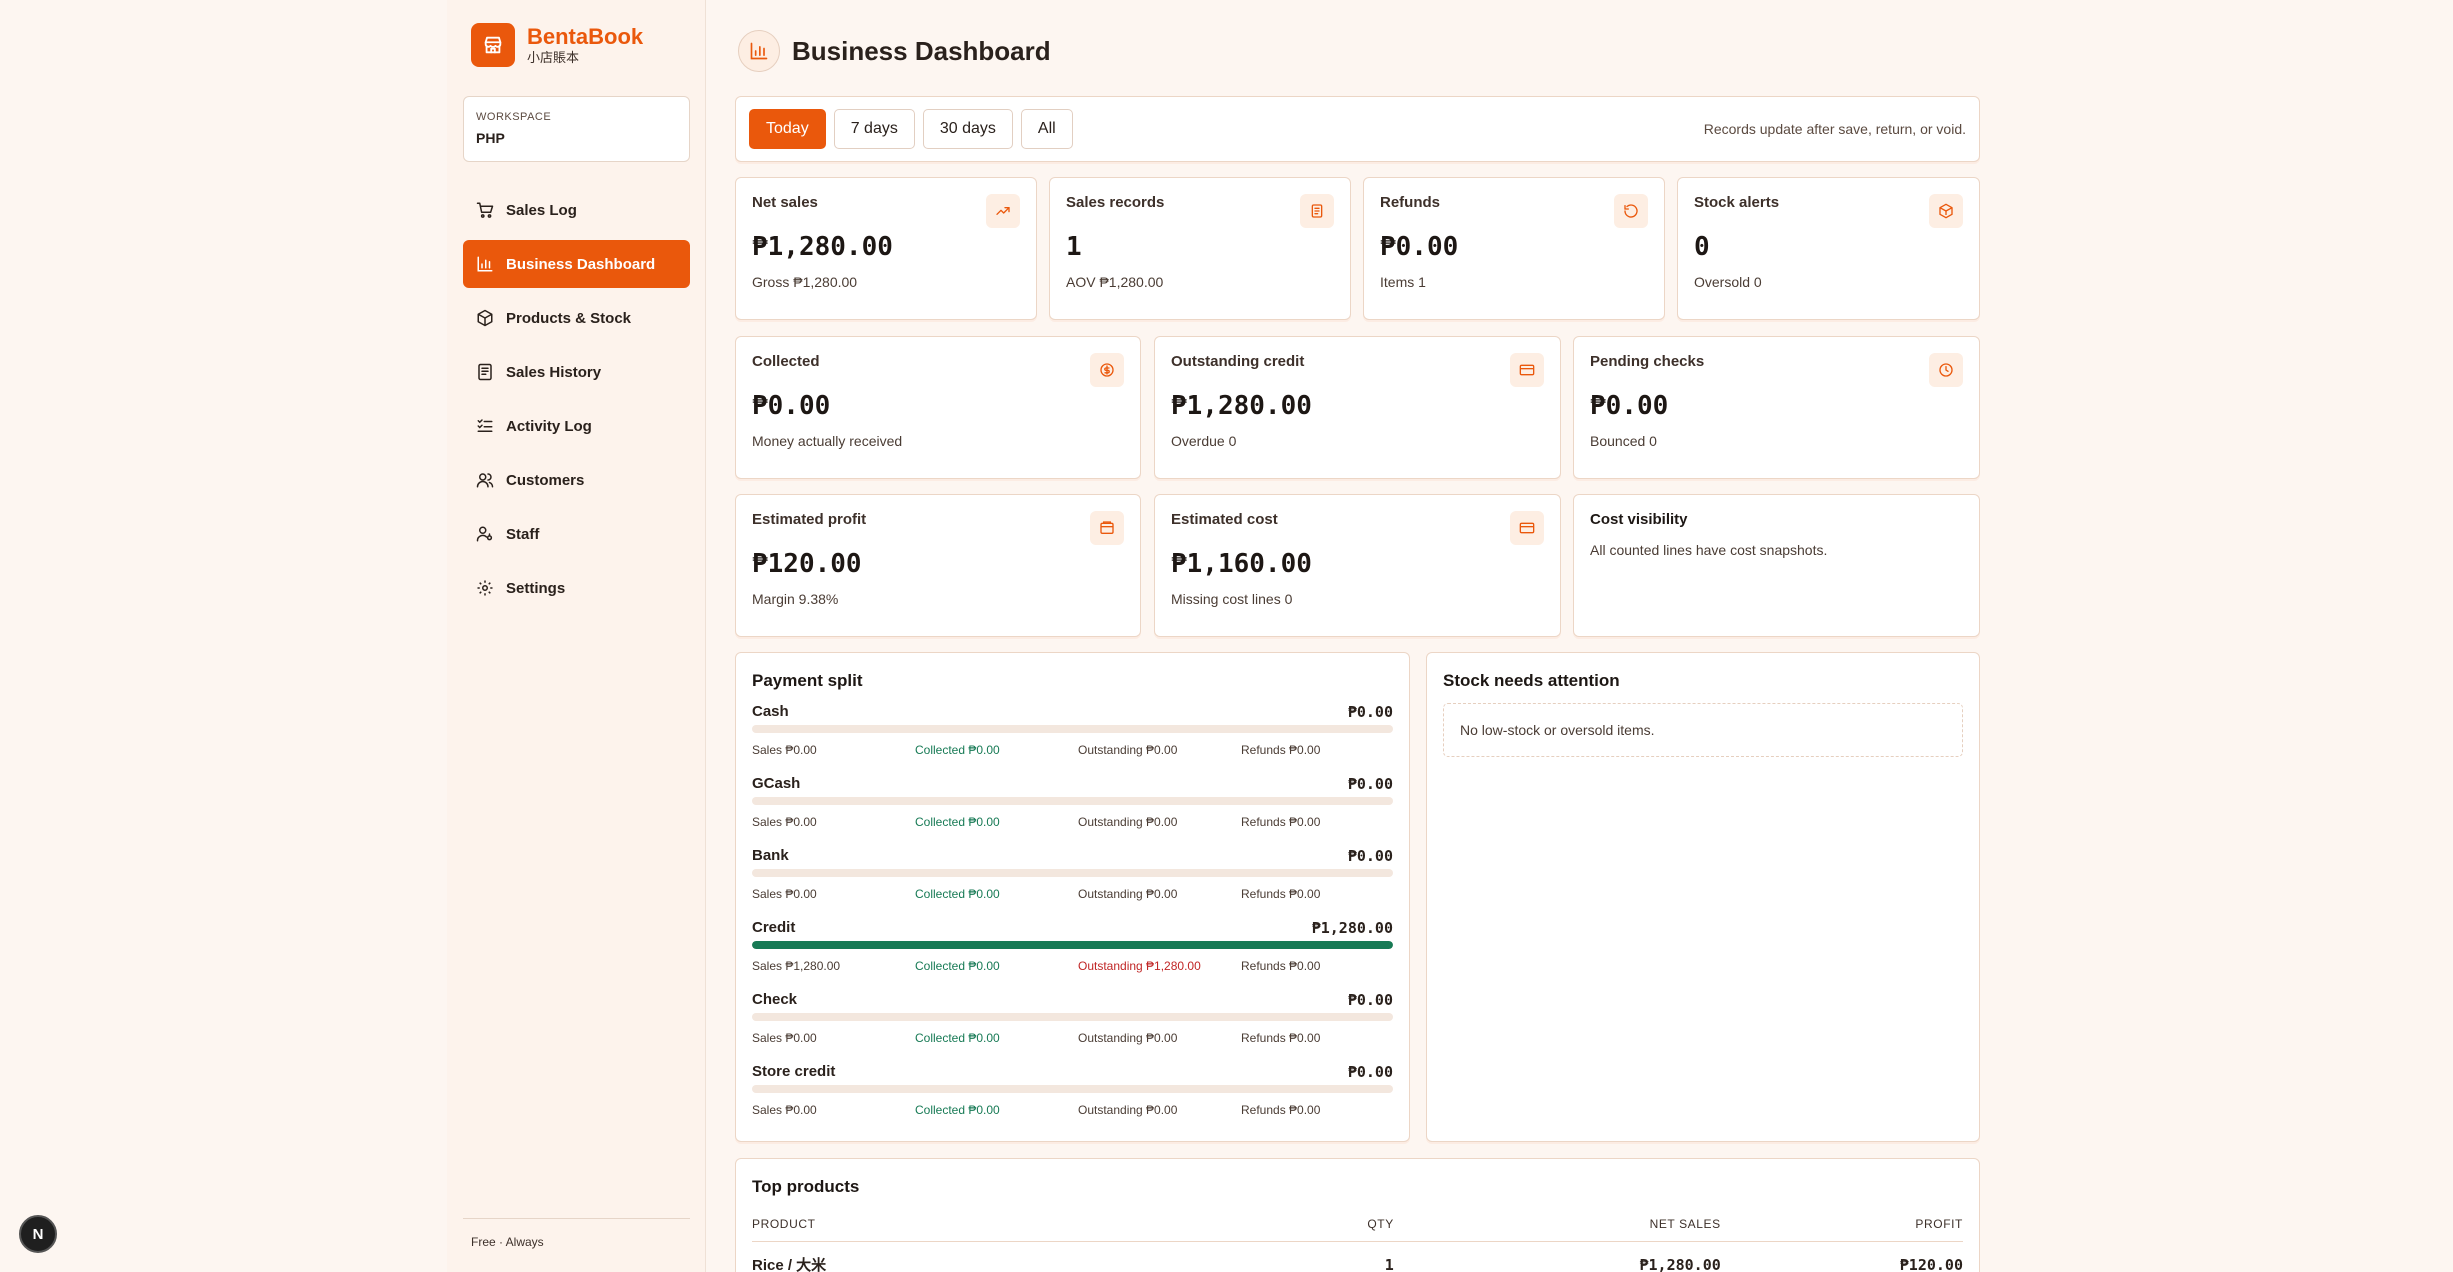 The width and height of the screenshot is (2453, 1272). What do you see at coordinates (1107, 528) in the screenshot?
I see `wallet-icon` at bounding box center [1107, 528].